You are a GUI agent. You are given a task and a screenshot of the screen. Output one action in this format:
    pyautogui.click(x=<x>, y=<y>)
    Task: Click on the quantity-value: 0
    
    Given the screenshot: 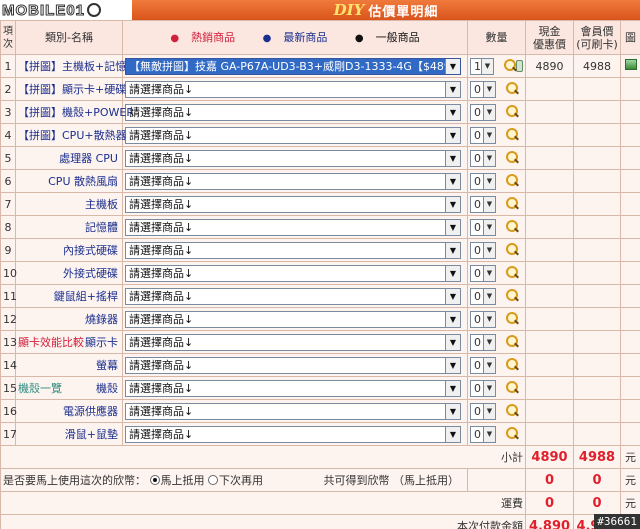 What is the action you would take?
    pyautogui.click(x=477, y=273)
    